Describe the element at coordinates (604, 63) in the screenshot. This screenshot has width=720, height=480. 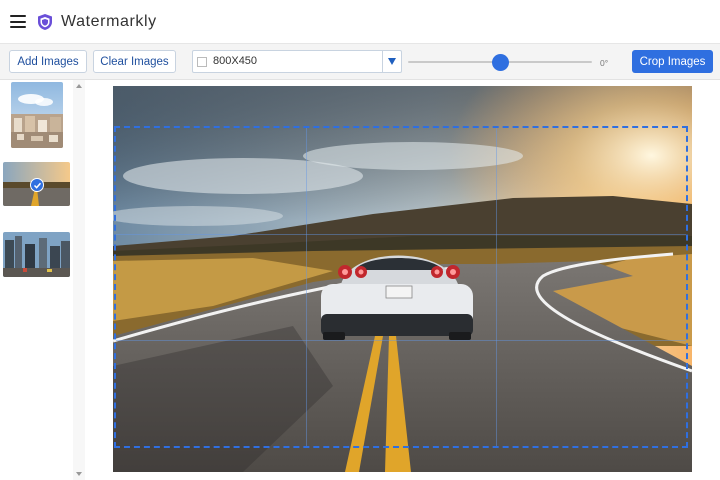
I see `rotation-angle-label: 0°` at that location.